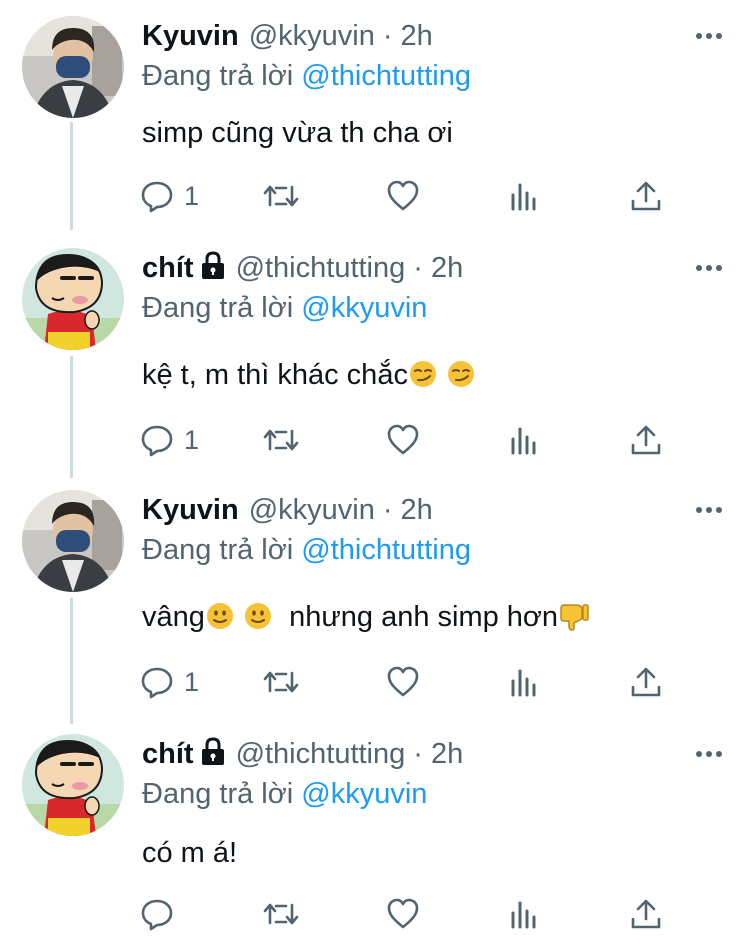 The width and height of the screenshot is (750, 942). I want to click on thumbs-down-emoji-icon, so click(574, 621).